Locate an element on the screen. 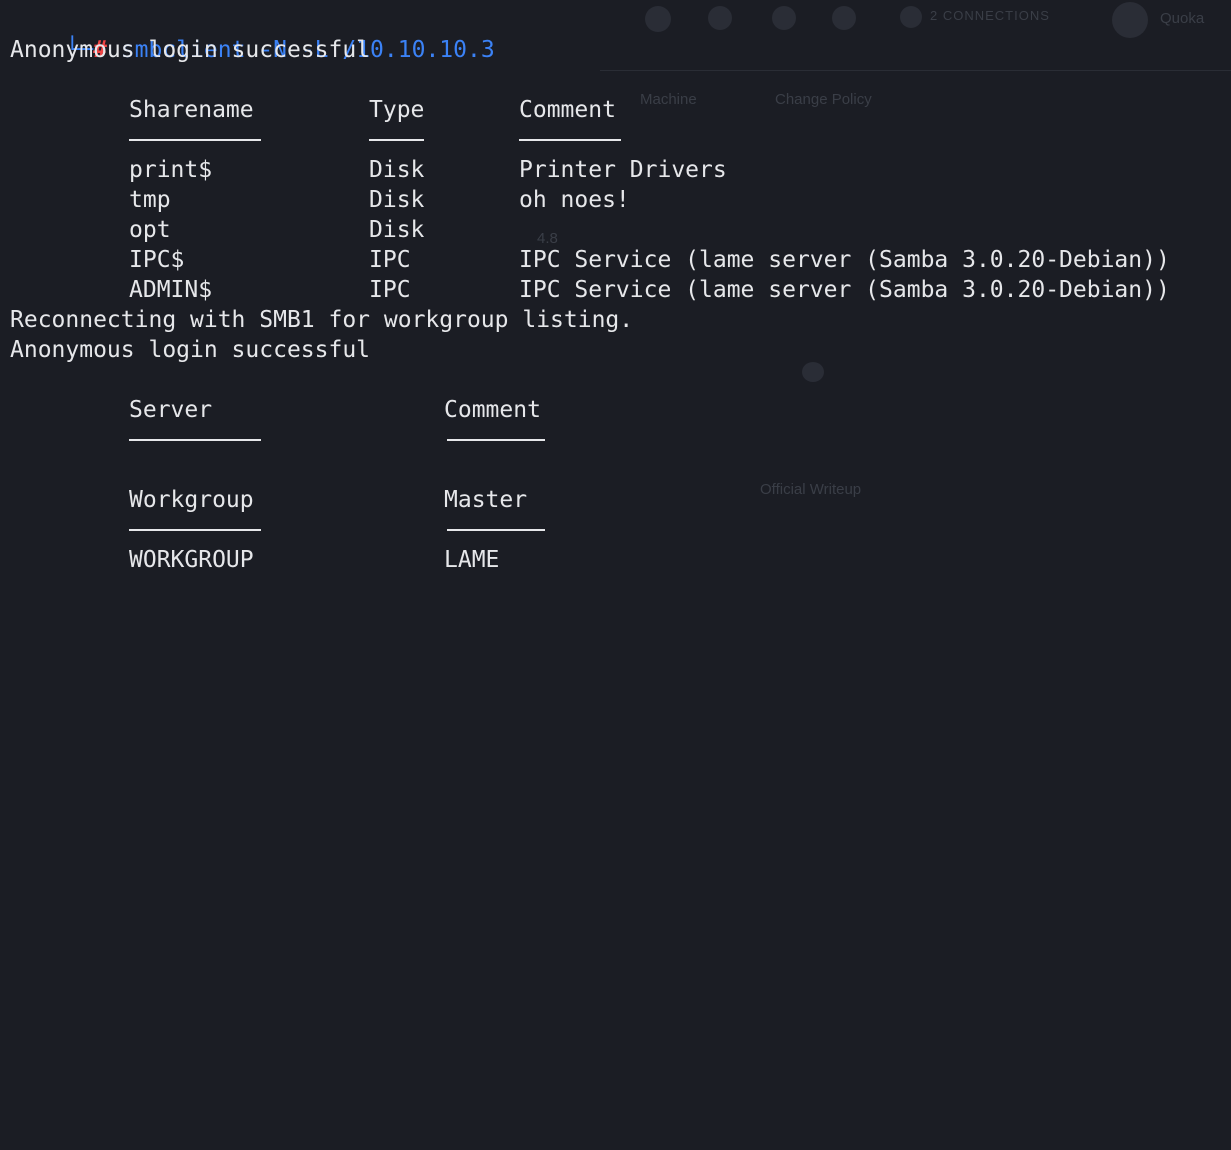  workgroup-header-master: Master is located at coordinates (486, 500).